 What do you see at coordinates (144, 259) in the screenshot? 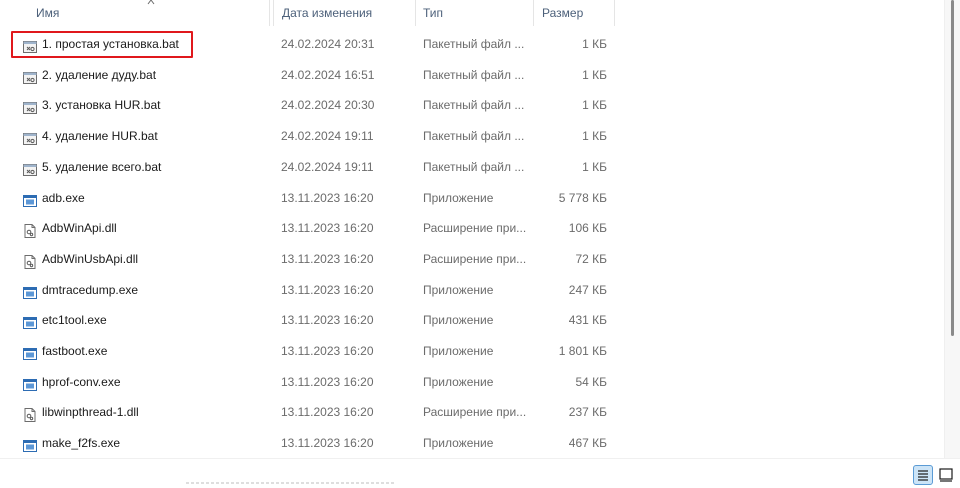
I see `file-name-cell: AdbWinUsbApi.dll` at bounding box center [144, 259].